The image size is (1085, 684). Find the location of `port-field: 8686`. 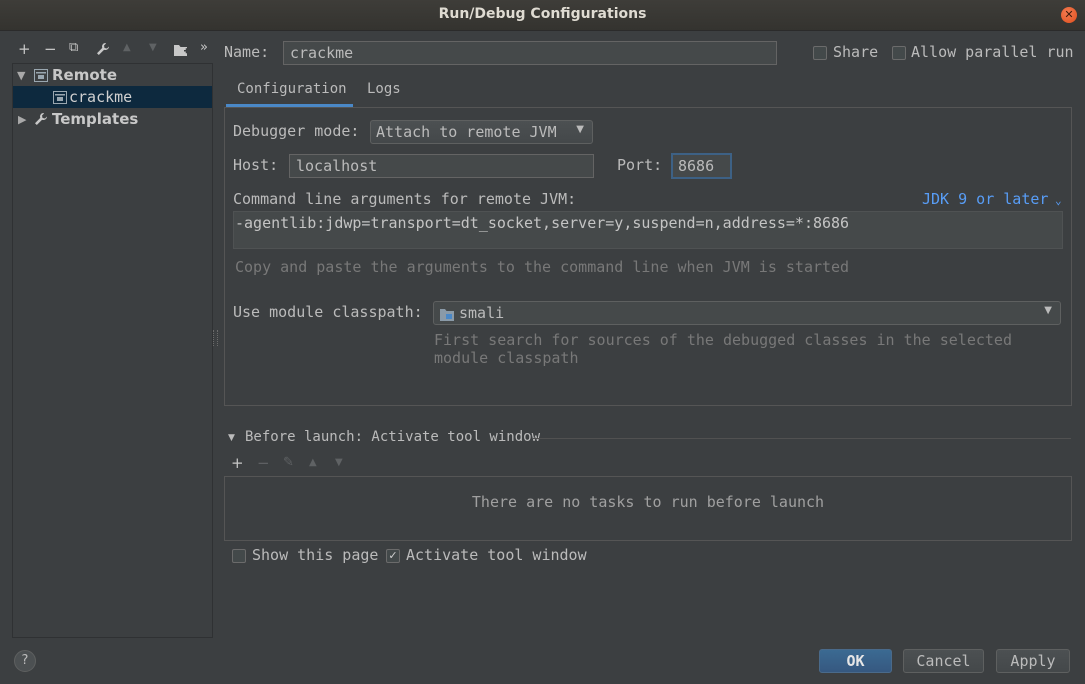

port-field: 8686 is located at coordinates (701, 166).